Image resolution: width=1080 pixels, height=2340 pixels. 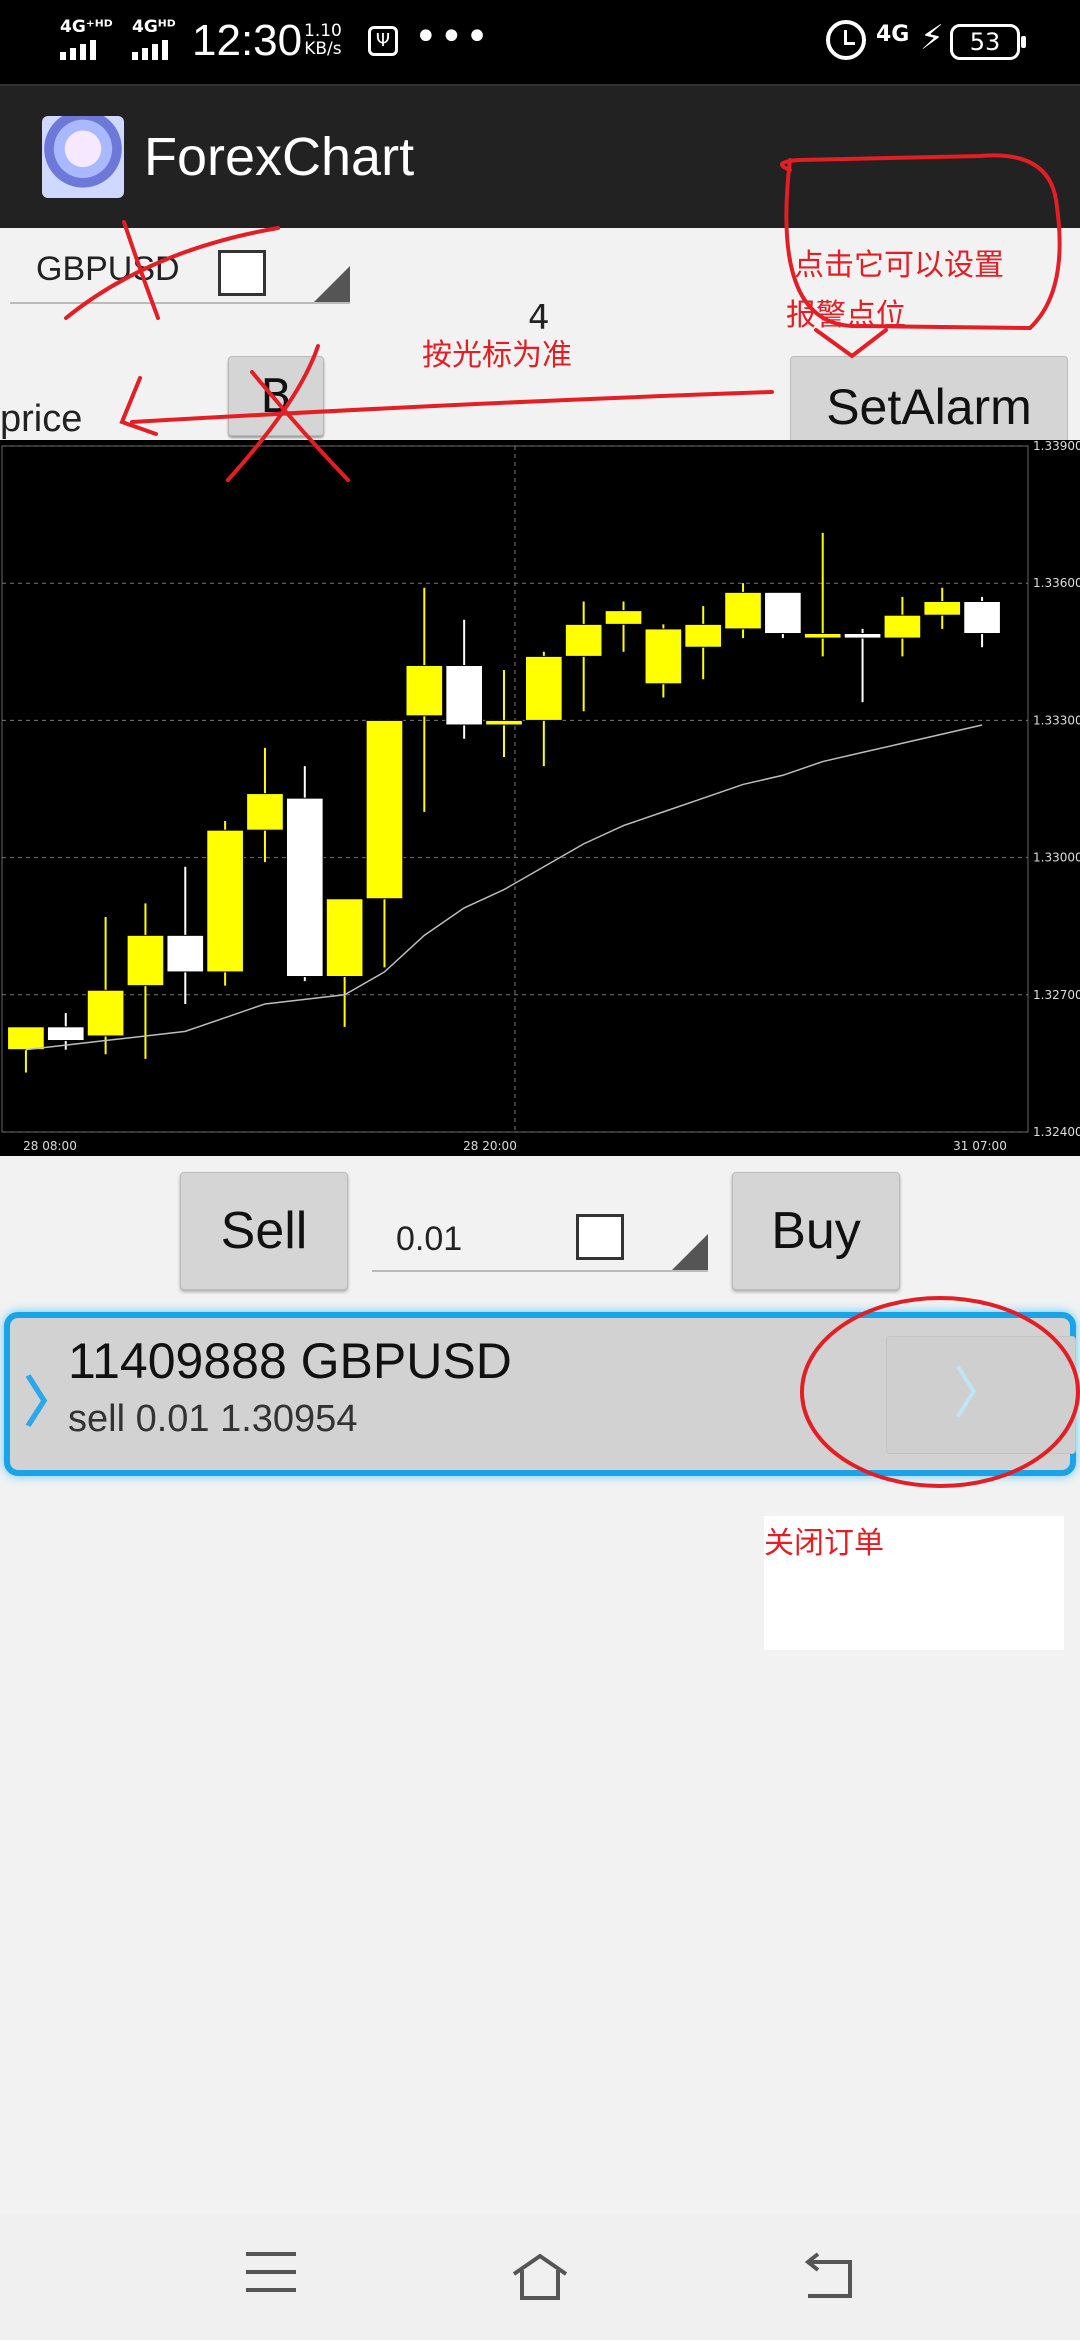 I want to click on x-tick-label: 28 08:00, so click(x=50, y=1146).